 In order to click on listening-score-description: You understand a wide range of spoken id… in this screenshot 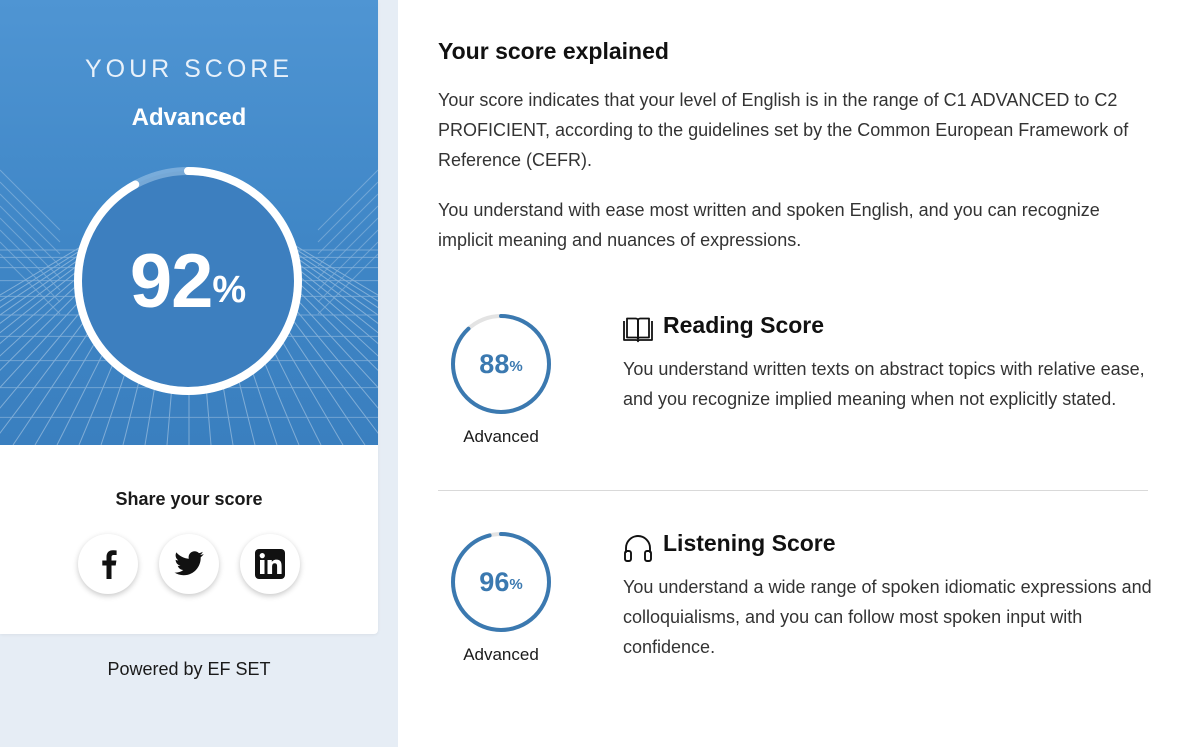, I will do `click(887, 617)`.